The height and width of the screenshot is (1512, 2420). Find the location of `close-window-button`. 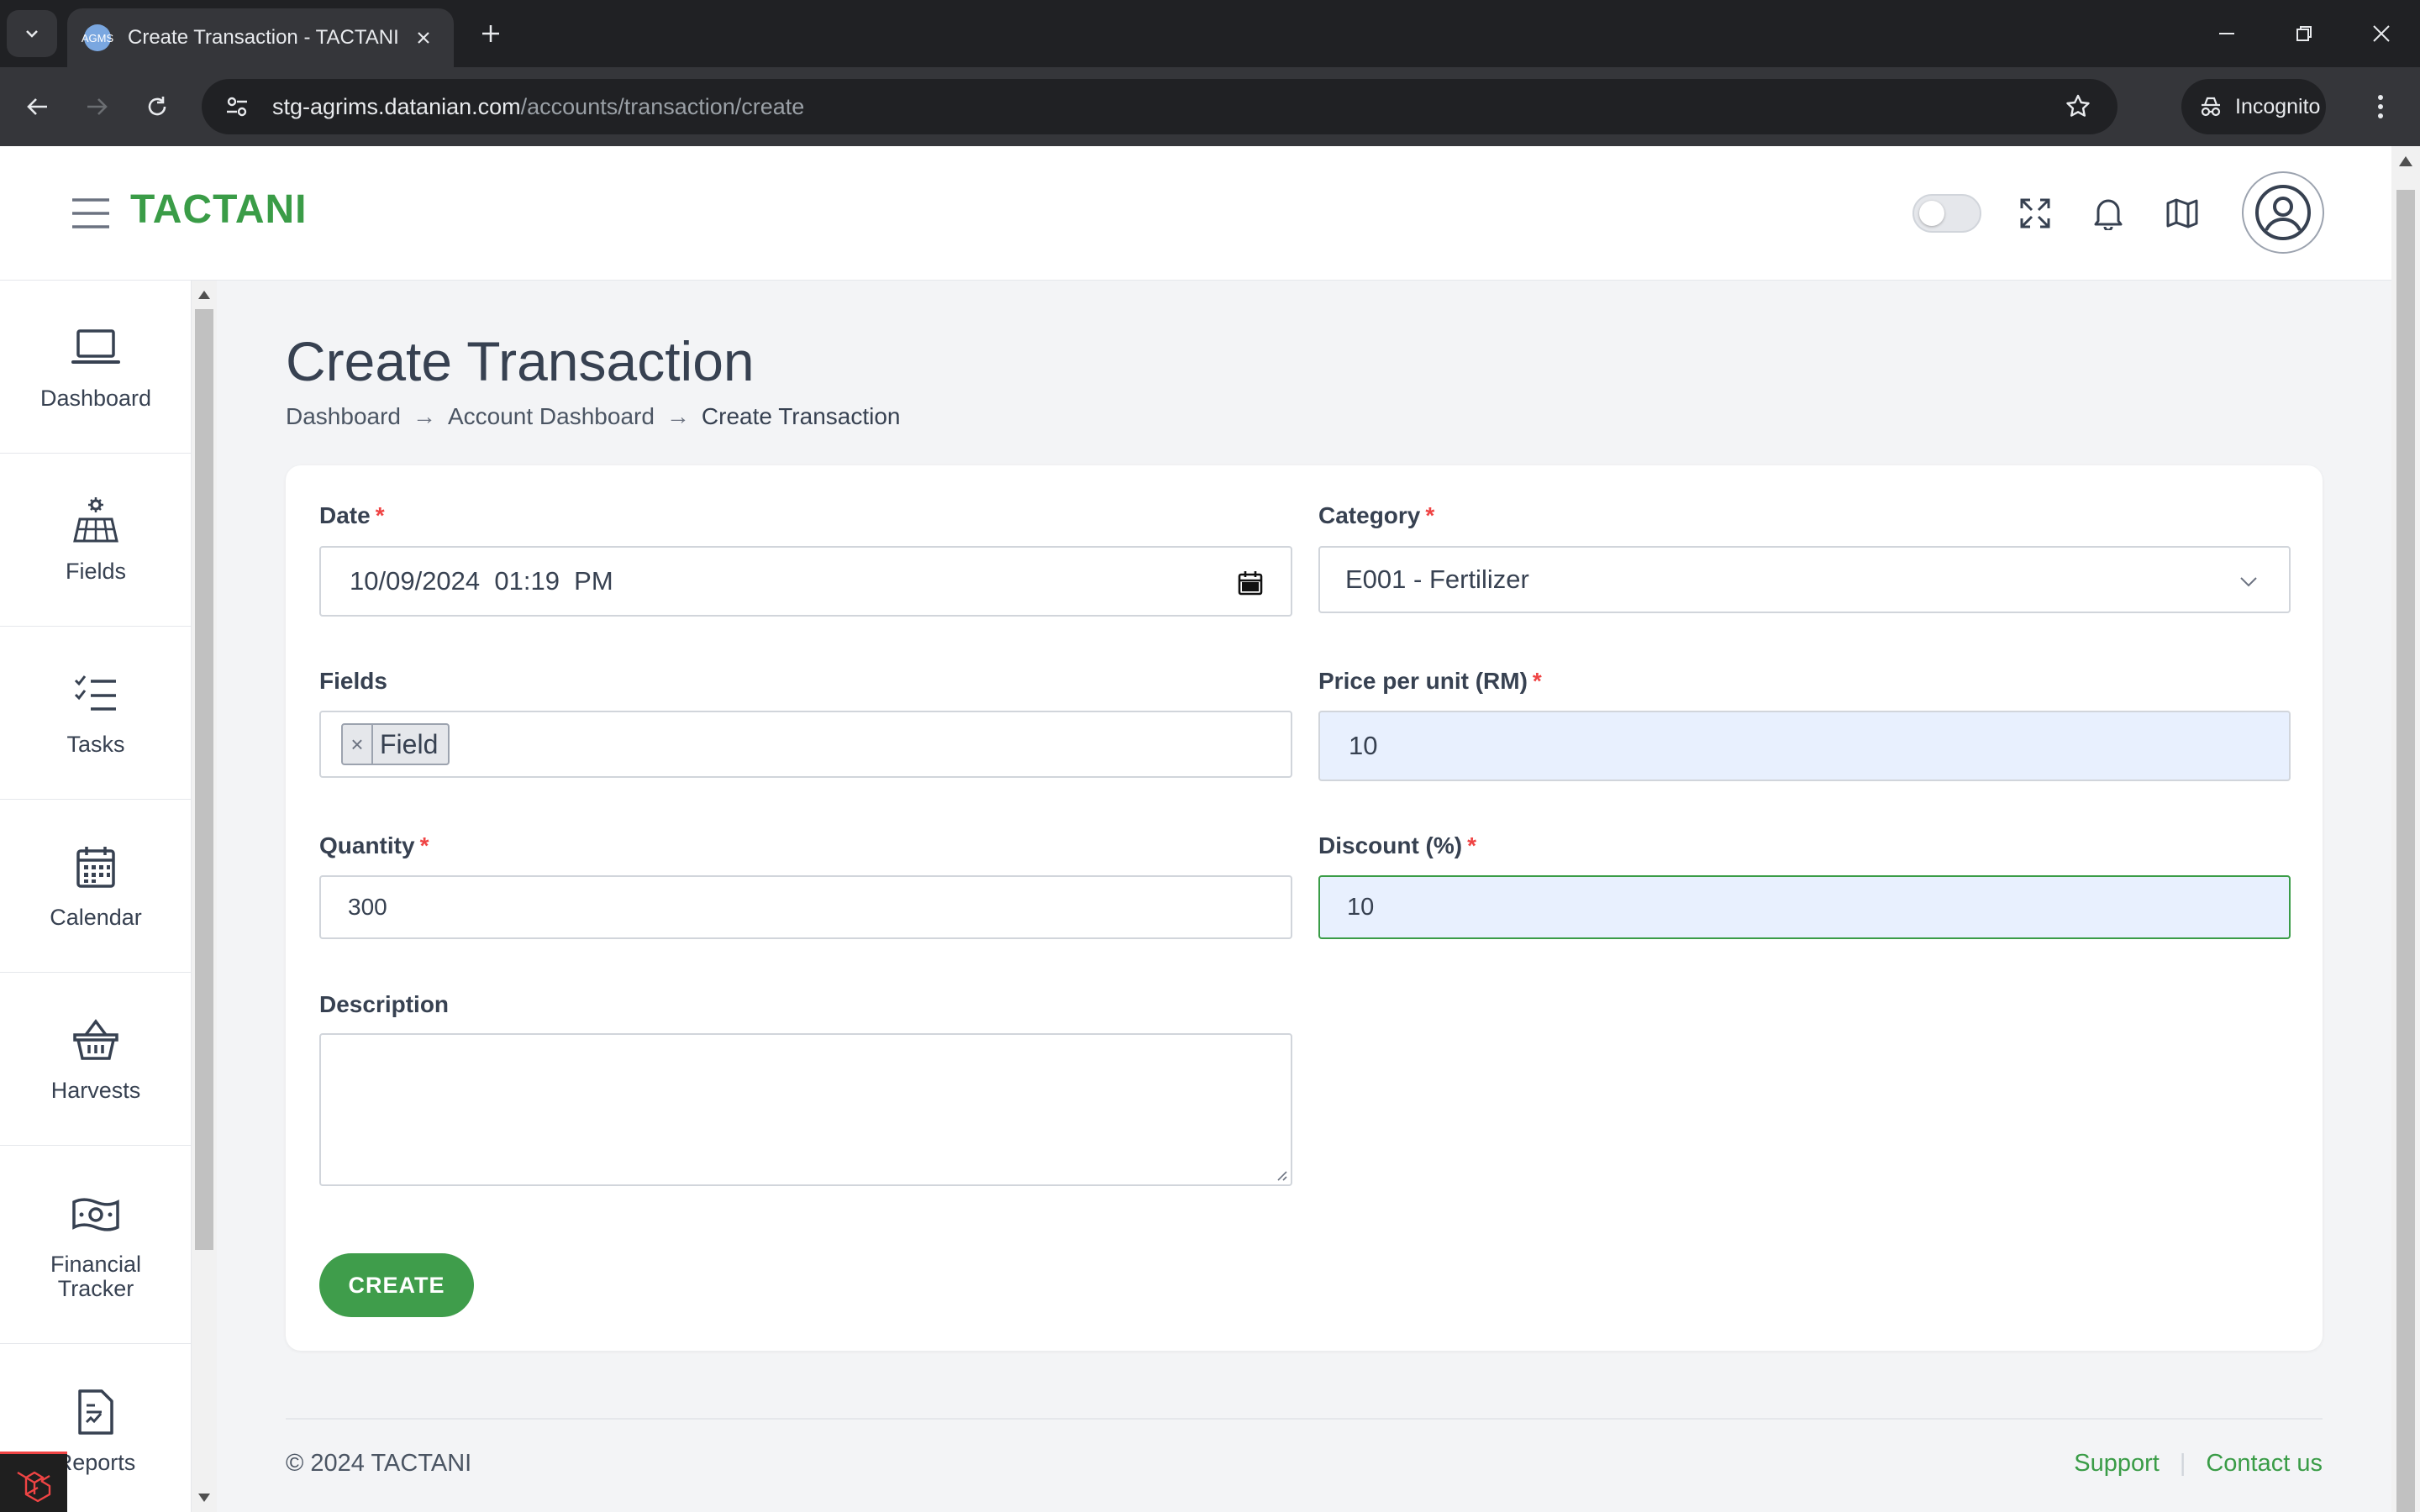

close-window-button is located at coordinates (2382, 33).